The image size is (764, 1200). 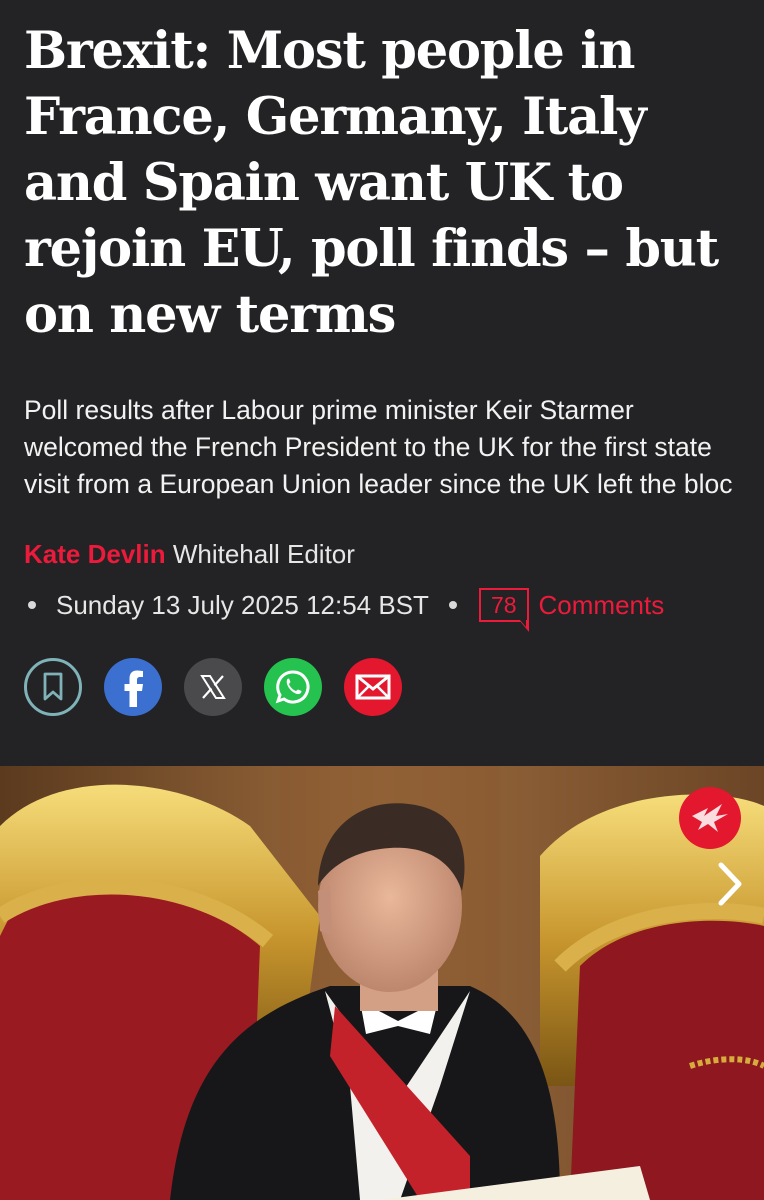 I want to click on byline: Kate Devlin Whitehall Editor, so click(x=383, y=554).